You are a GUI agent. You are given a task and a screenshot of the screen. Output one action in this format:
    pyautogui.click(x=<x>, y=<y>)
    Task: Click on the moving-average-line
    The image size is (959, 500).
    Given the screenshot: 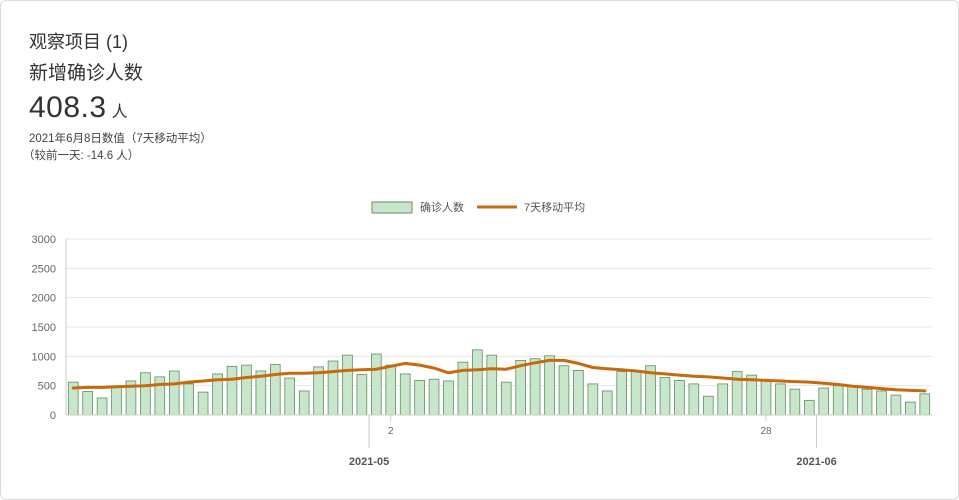 What is the action you would take?
    pyautogui.click(x=499, y=375)
    